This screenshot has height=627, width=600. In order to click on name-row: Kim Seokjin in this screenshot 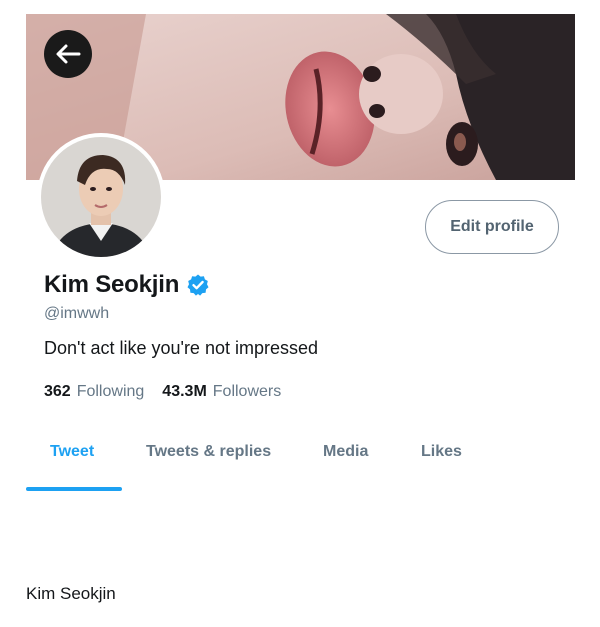, I will do `click(127, 285)`.